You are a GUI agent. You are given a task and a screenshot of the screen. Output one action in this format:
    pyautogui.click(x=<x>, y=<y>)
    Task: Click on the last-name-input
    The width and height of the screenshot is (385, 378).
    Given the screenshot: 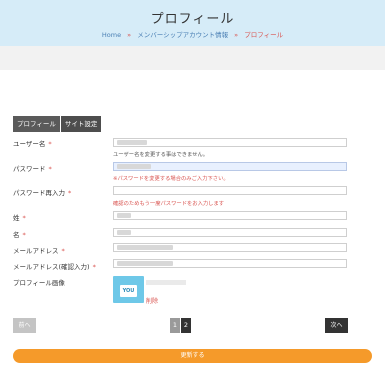 What is the action you would take?
    pyautogui.click(x=230, y=215)
    